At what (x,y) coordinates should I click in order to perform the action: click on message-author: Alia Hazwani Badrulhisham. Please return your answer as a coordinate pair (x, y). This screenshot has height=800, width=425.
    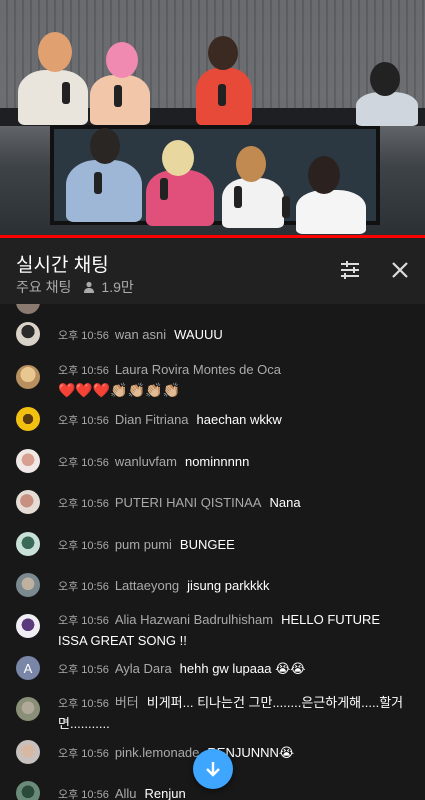
    Looking at the image, I should click on (194, 619).